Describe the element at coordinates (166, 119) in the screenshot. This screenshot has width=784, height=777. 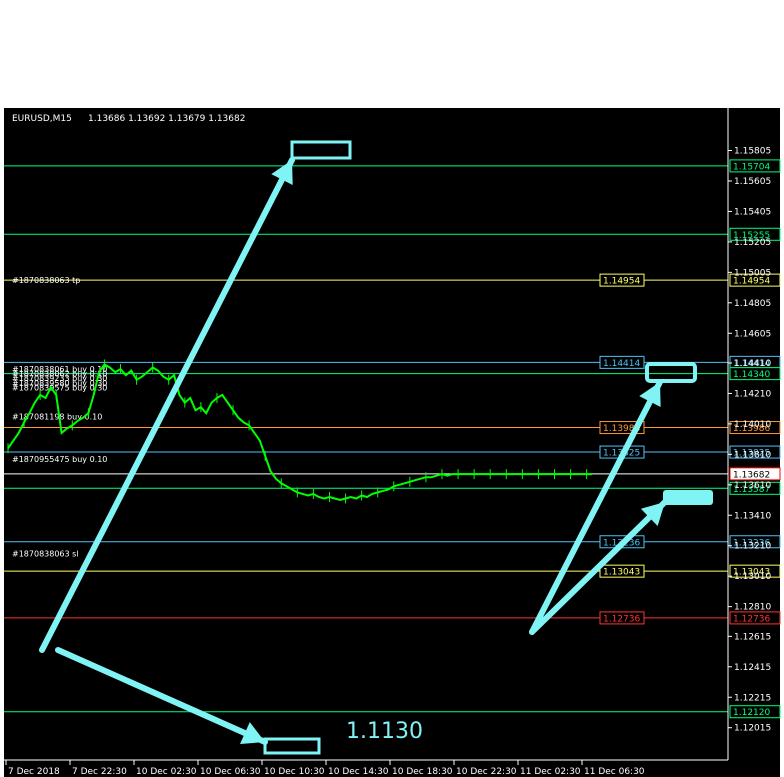
I see `header-ohlc: 1.13686 1.13692 1.13679 1.13682` at that location.